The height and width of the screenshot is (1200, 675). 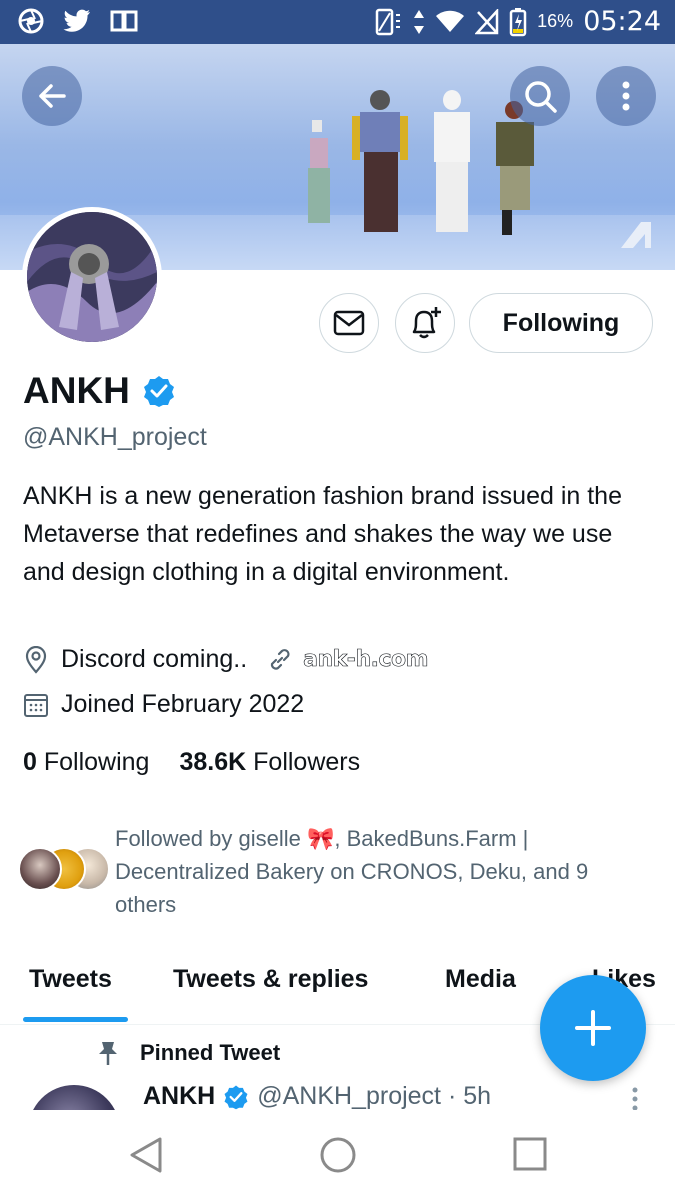 What do you see at coordinates (561, 323) in the screenshot?
I see `following-button: Following` at bounding box center [561, 323].